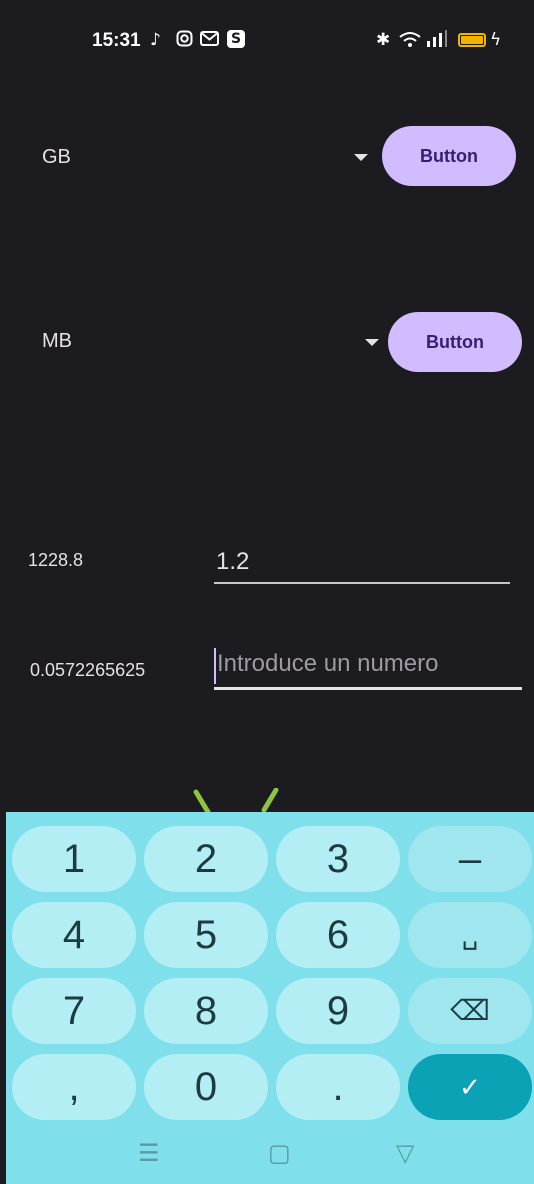  I want to click on key-4: 4, so click(74, 935).